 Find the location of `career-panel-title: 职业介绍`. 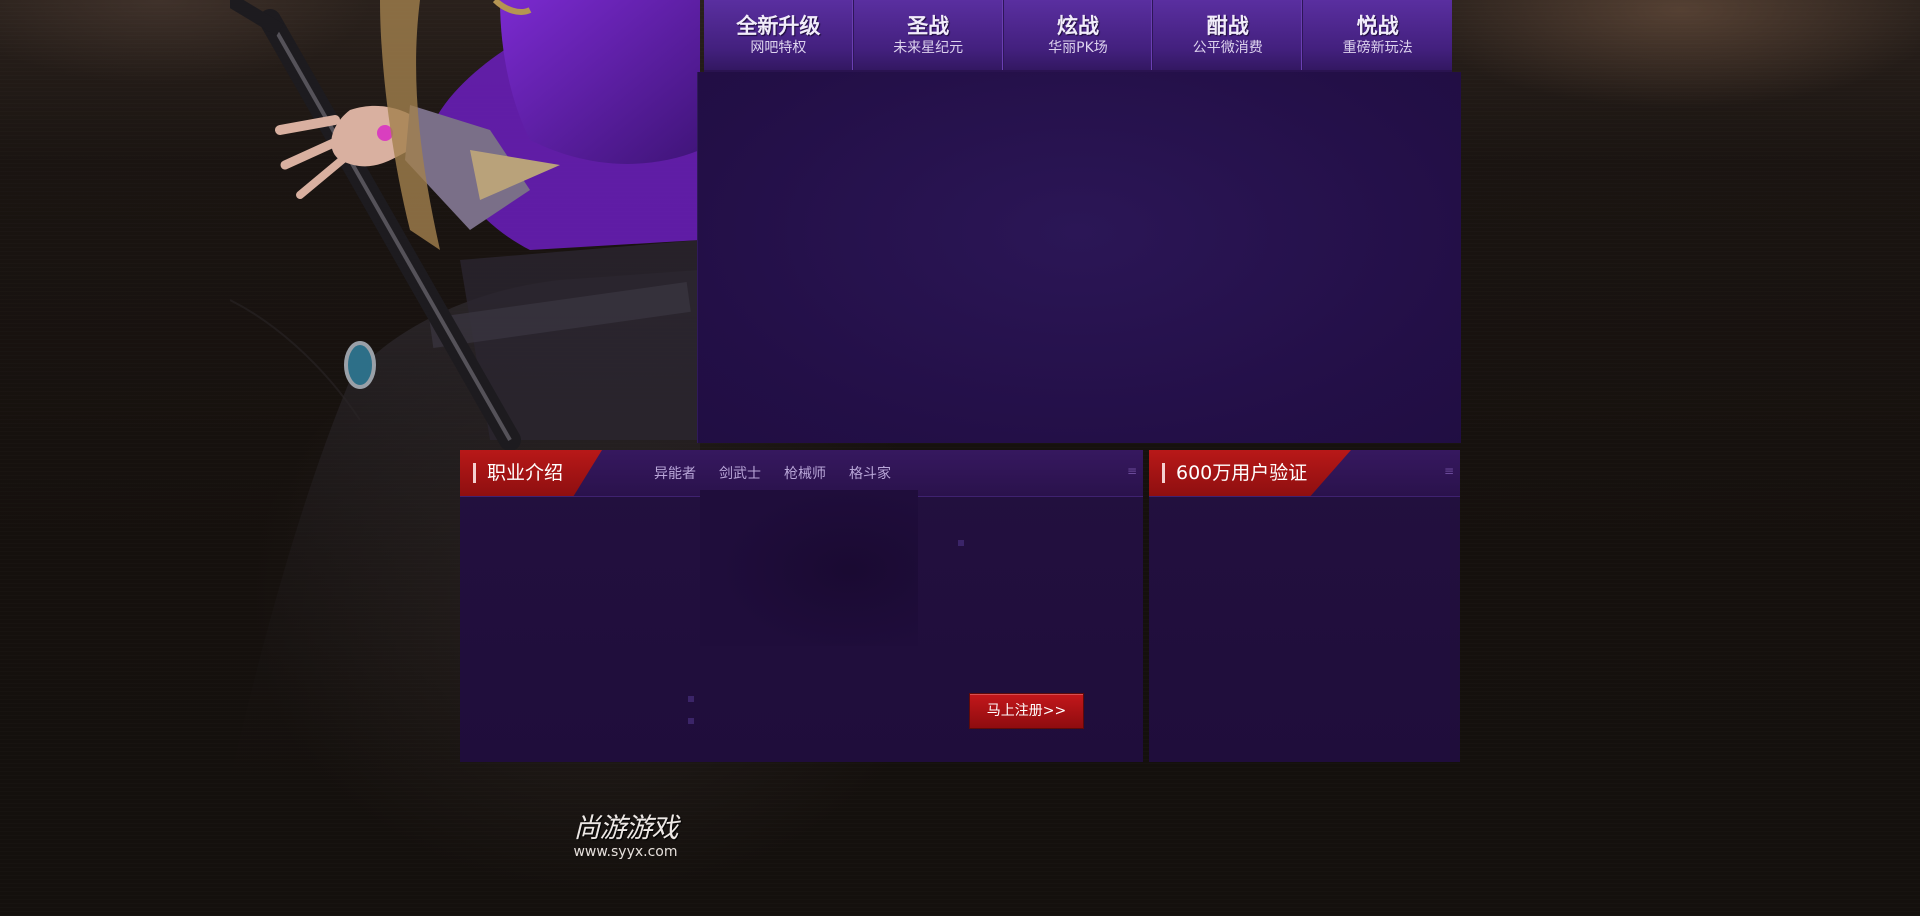

career-panel-title: 职业介绍 is located at coordinates (525, 473).